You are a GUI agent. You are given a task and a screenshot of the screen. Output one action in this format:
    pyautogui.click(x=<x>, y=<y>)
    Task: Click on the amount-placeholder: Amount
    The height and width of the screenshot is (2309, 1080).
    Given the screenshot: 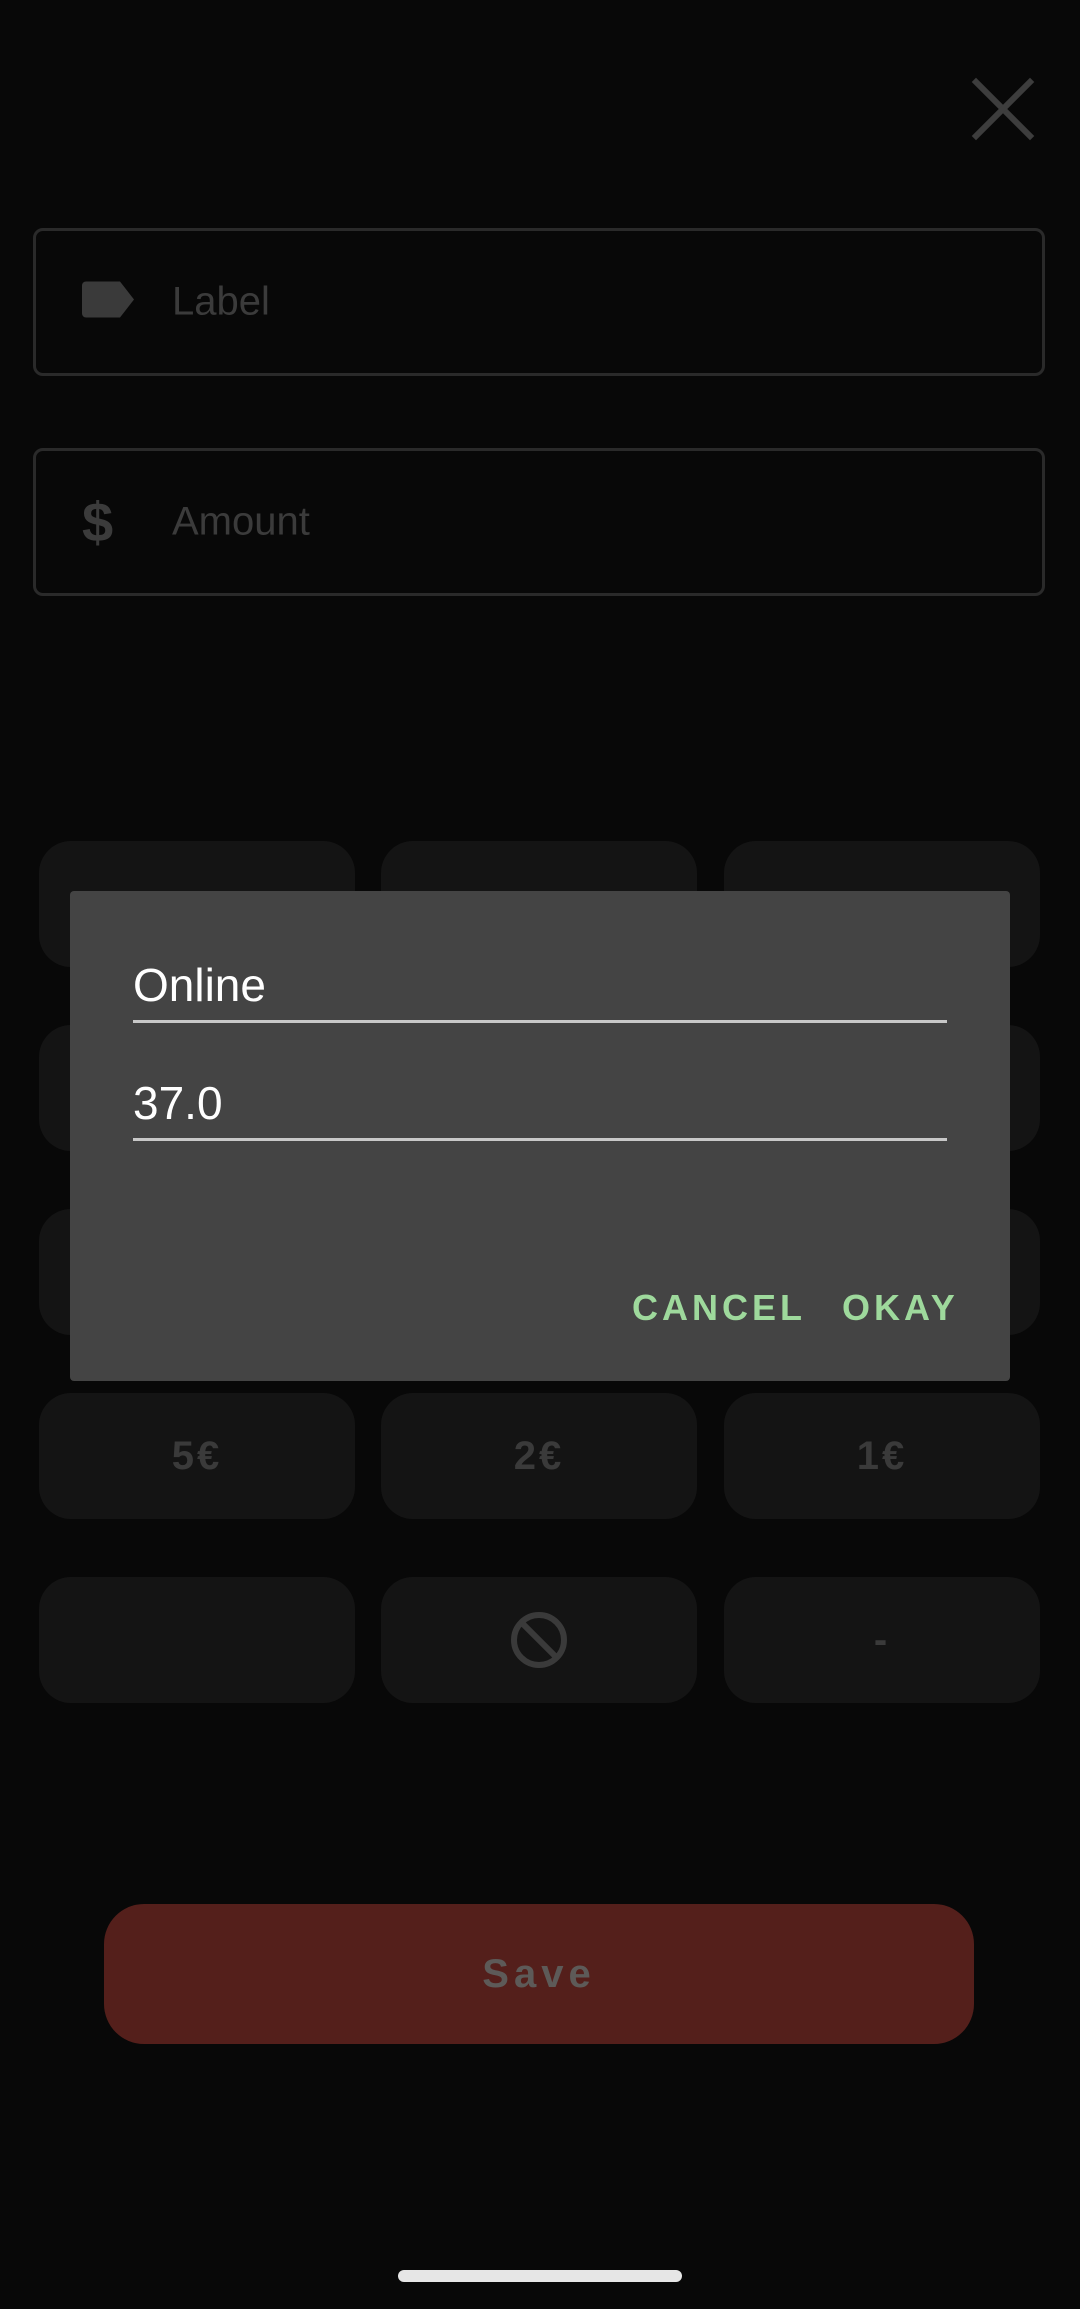 What is the action you would take?
    pyautogui.click(x=241, y=521)
    